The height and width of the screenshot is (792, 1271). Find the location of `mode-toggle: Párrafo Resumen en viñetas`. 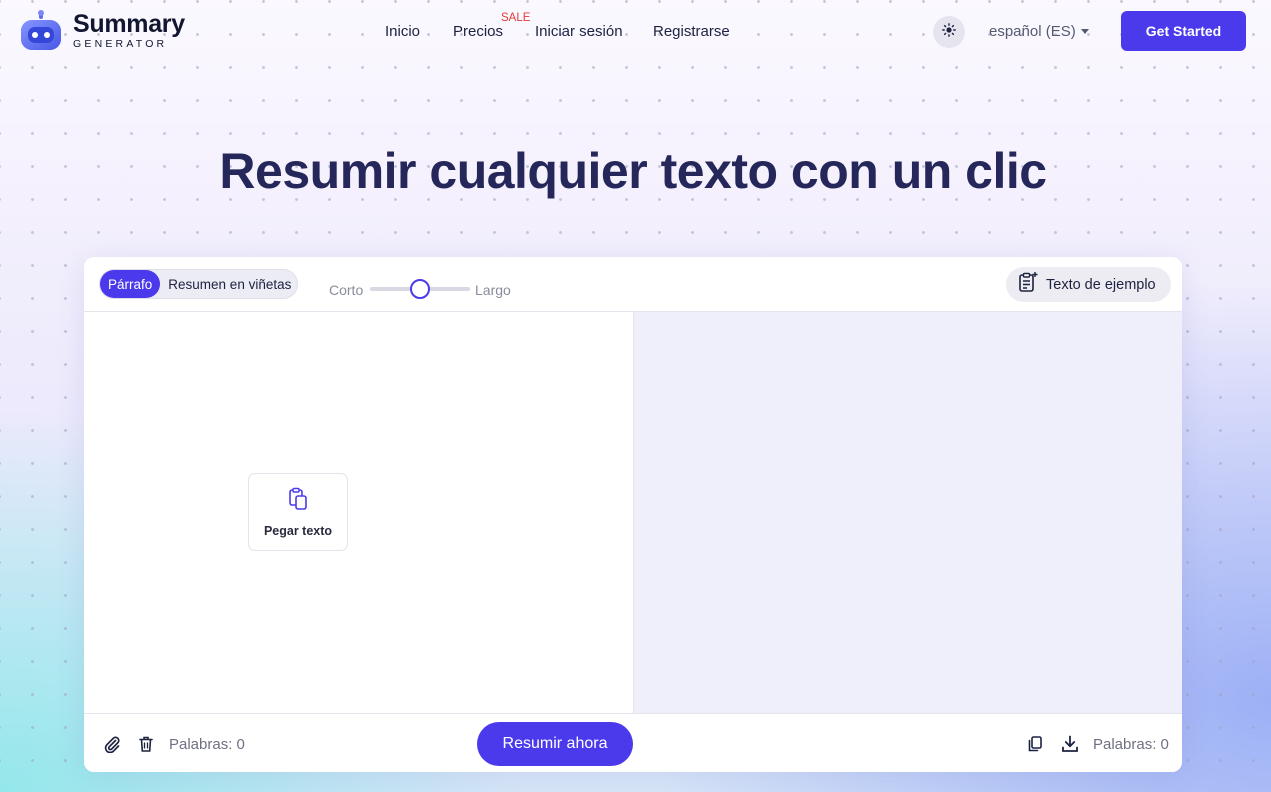

mode-toggle: Párrafo Resumen en viñetas is located at coordinates (198, 284).